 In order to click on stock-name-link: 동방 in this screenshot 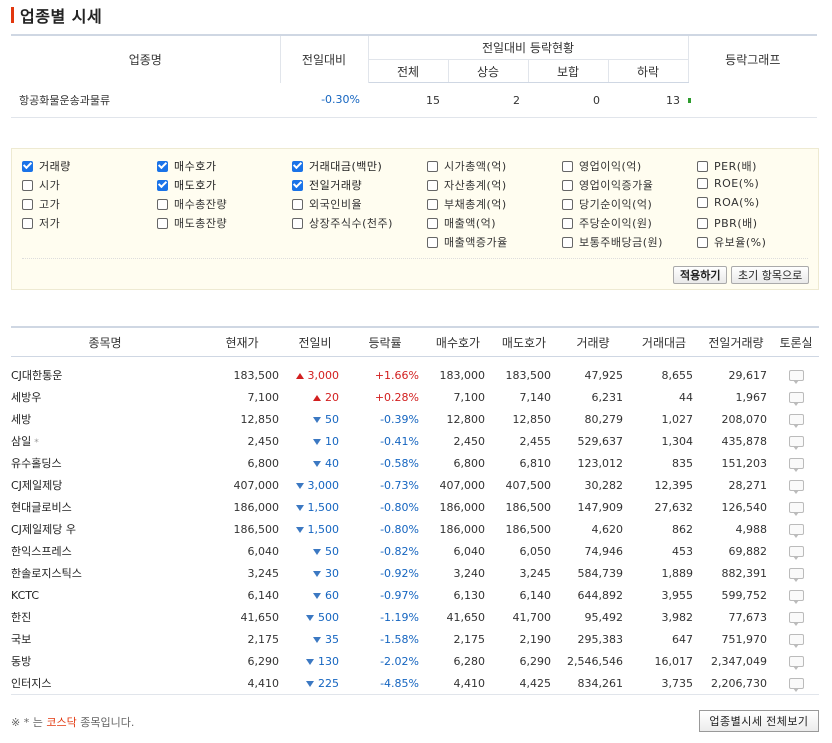, I will do `click(21, 661)`.